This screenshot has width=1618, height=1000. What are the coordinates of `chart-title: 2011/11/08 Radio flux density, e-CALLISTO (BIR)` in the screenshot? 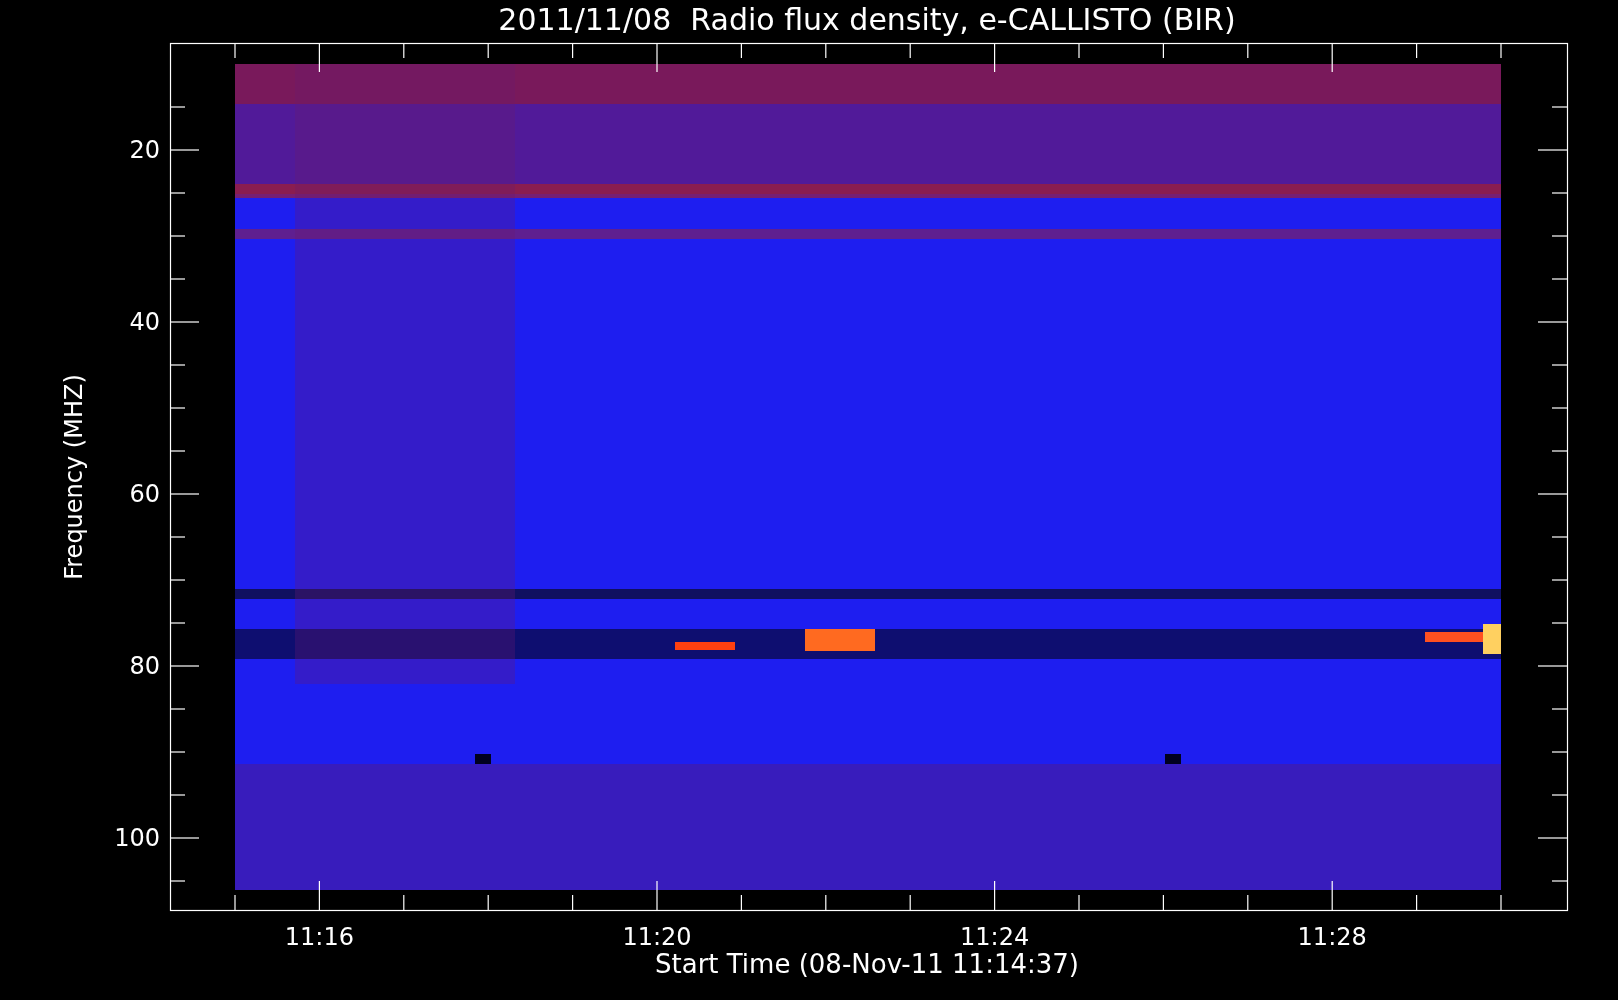 It's located at (867, 20).